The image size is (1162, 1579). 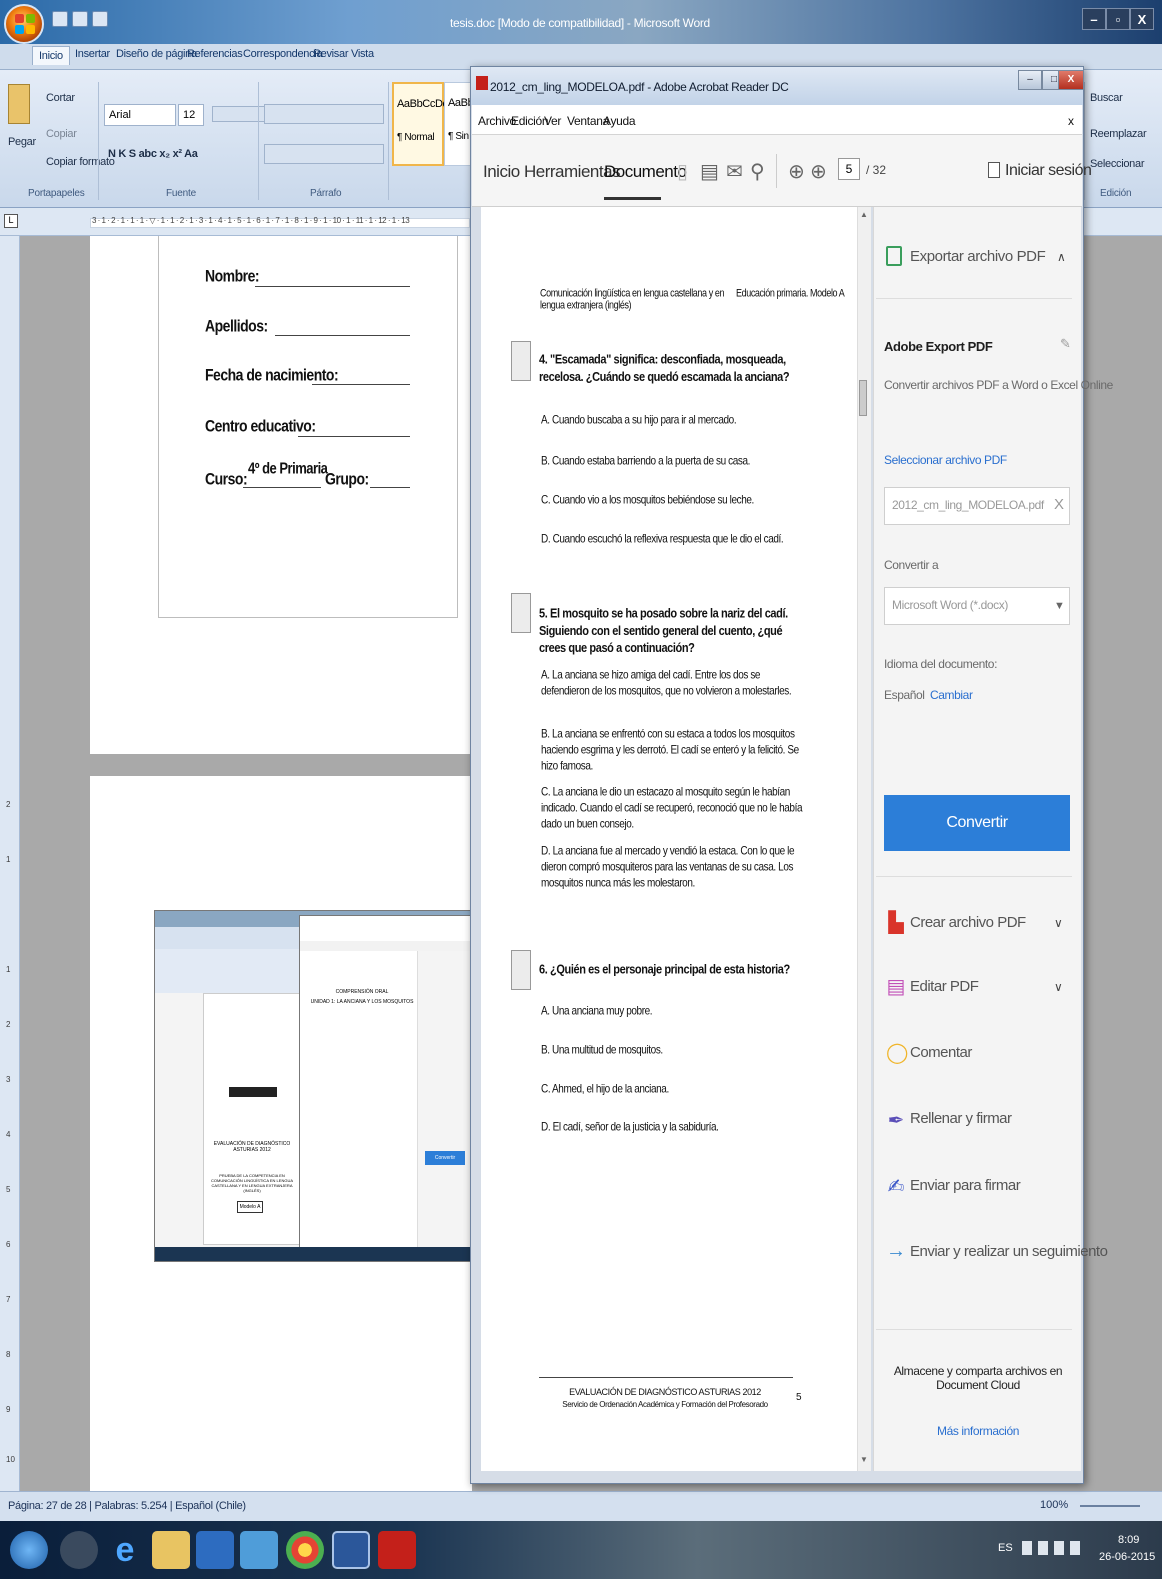 I want to click on tab-correspondencia: Correspondencia, so click(x=283, y=54).